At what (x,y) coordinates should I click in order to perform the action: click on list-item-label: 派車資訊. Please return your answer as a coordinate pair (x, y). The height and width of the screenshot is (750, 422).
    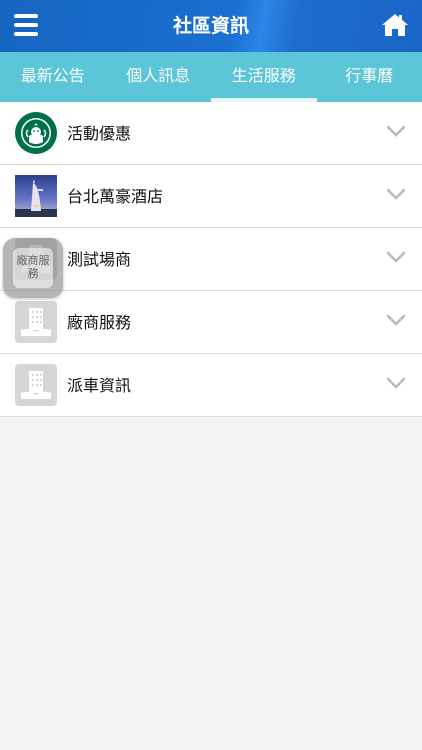
    Looking at the image, I should click on (99, 385).